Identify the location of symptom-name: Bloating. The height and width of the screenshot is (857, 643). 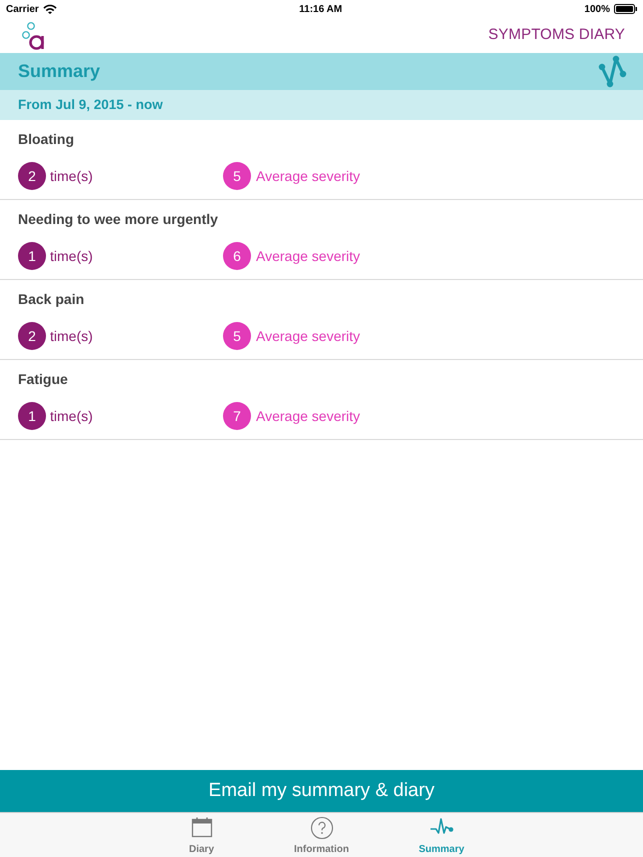
(46, 139).